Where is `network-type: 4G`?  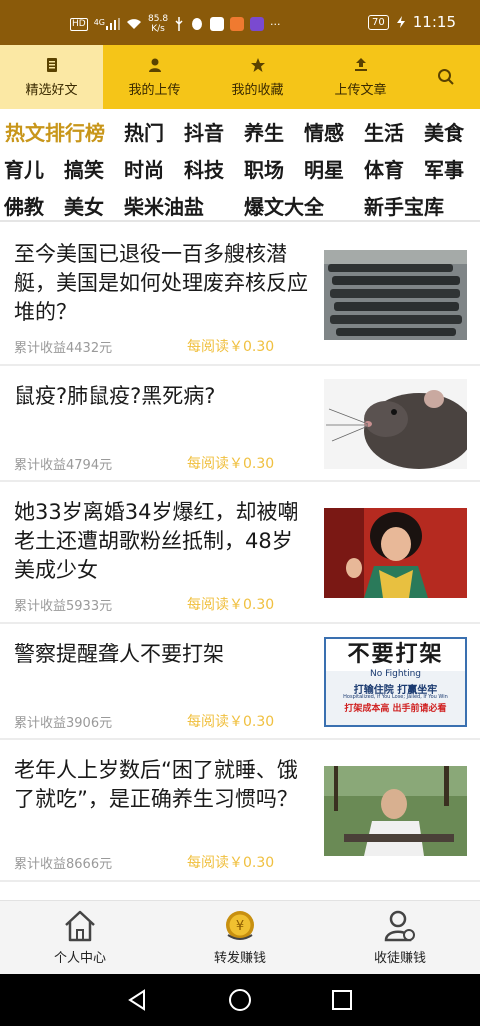
network-type: 4G is located at coordinates (99, 22).